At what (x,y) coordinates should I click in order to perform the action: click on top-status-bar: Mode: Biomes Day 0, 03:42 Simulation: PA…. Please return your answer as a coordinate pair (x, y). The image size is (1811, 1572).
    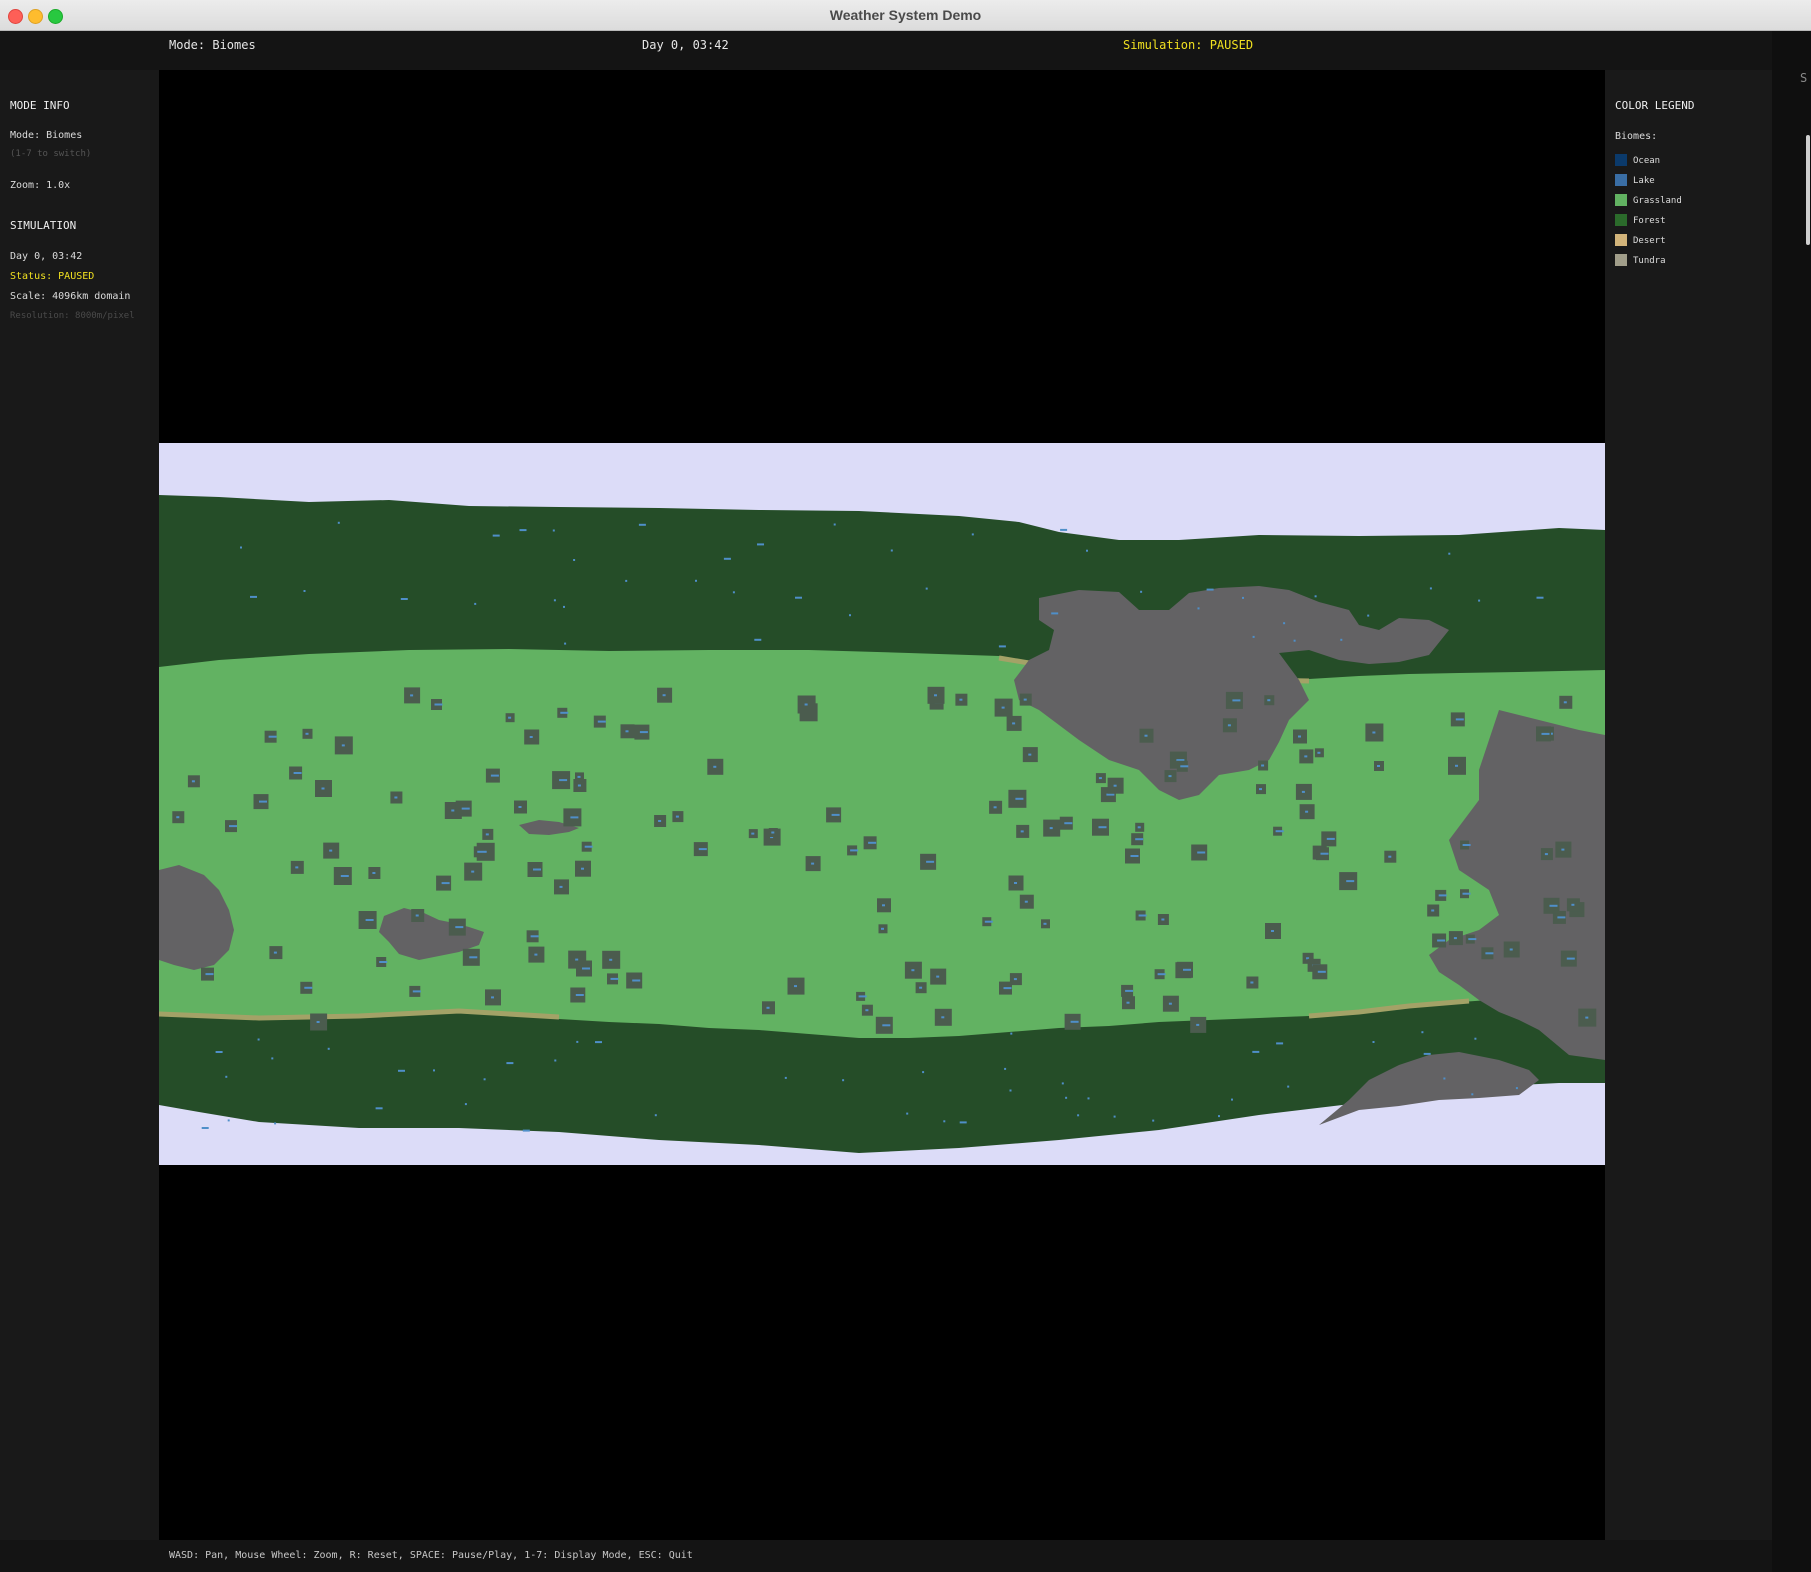
    Looking at the image, I should click on (886, 50).